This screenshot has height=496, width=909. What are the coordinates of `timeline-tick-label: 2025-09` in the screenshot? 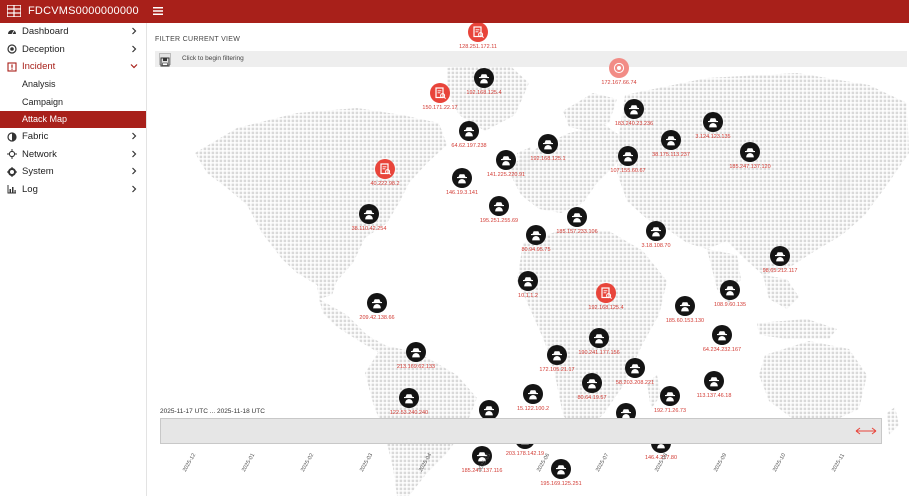 It's located at (721, 462).